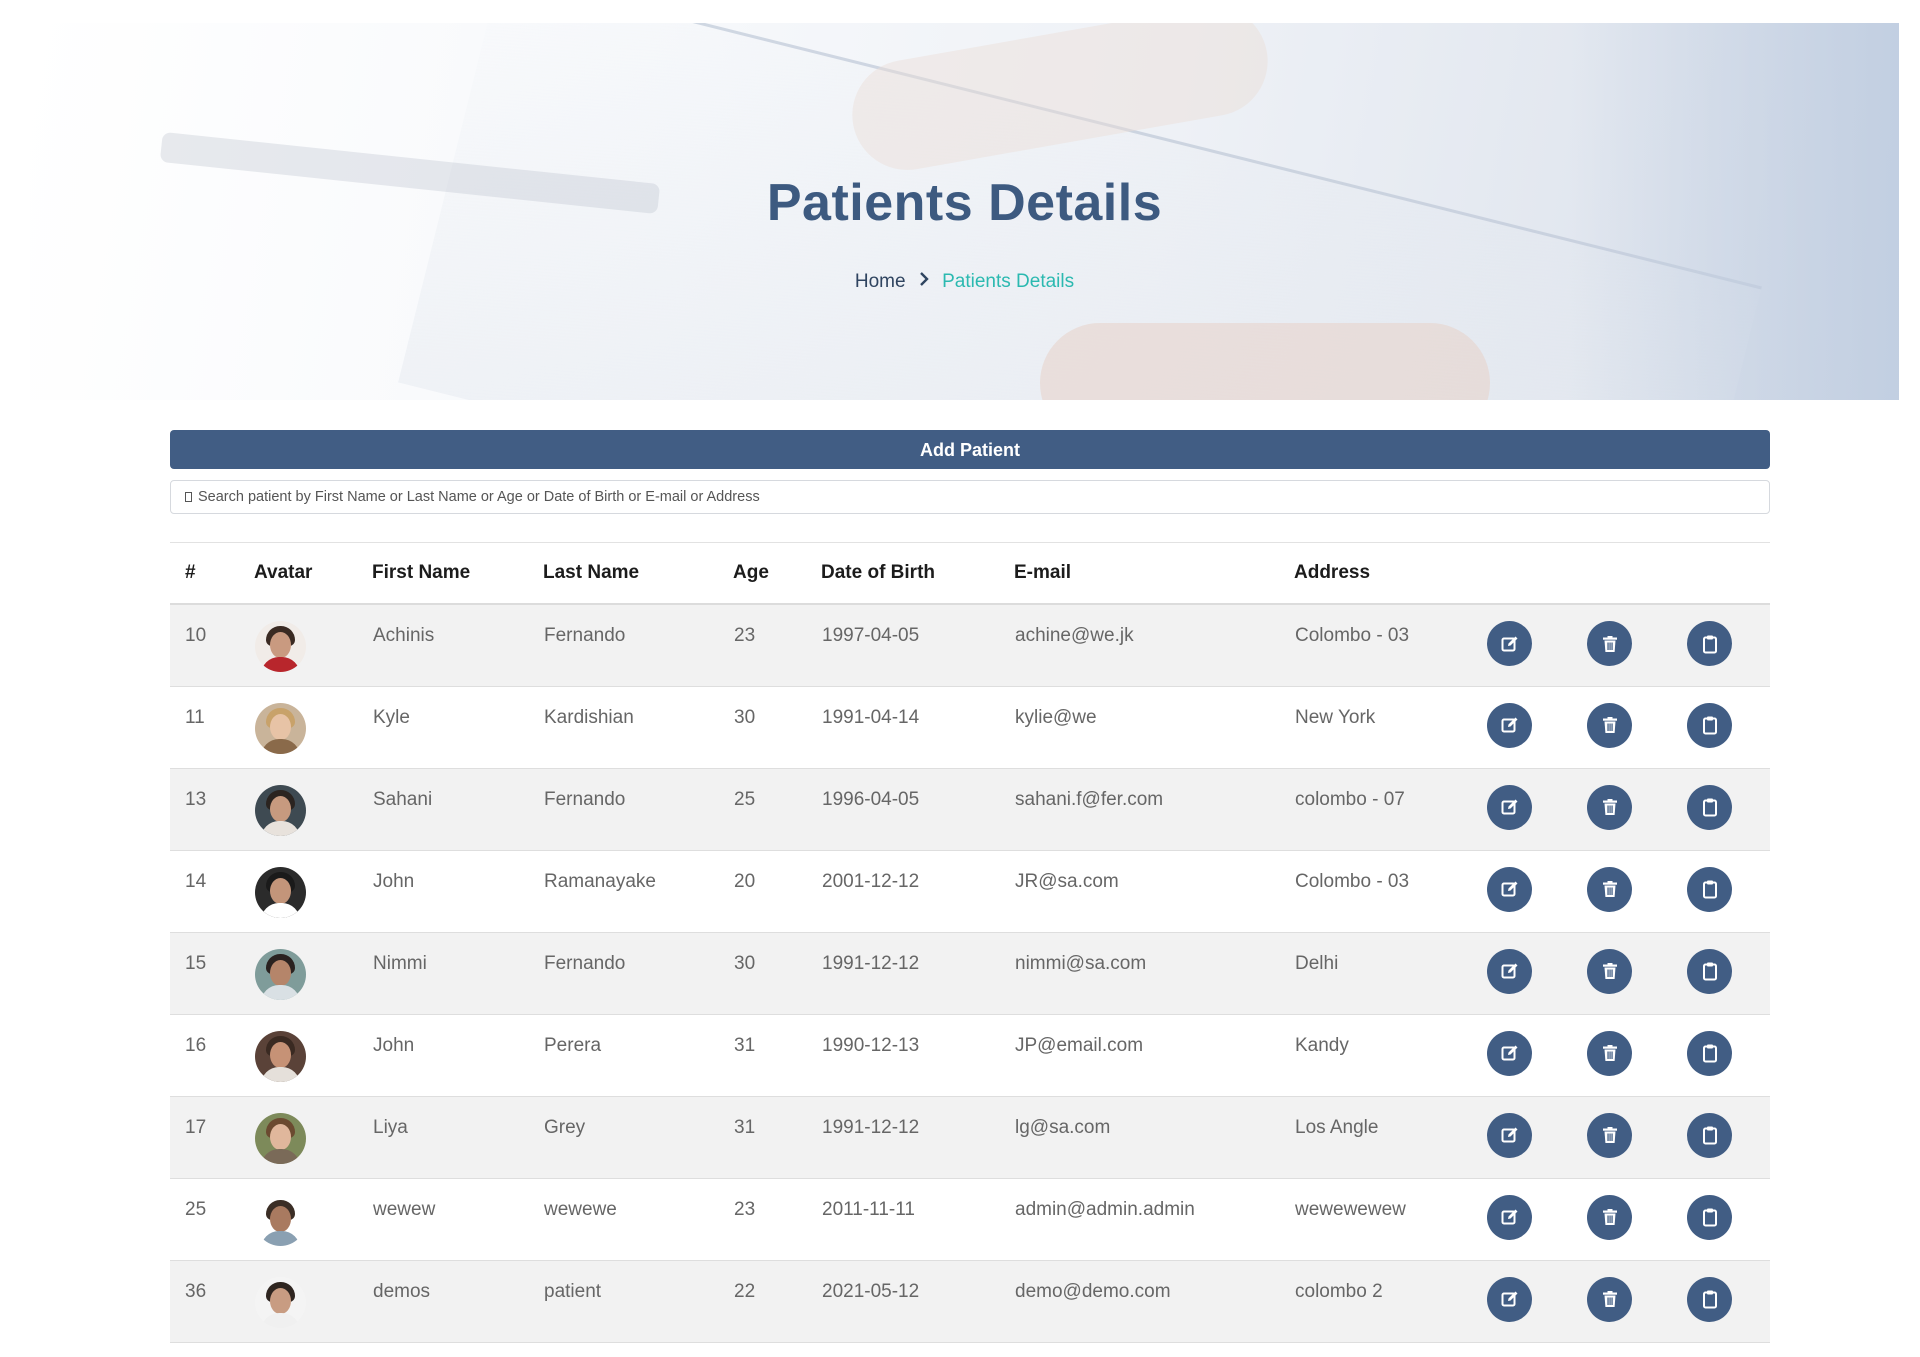 This screenshot has width=1920, height=1357. I want to click on cell-address: colombo - 07, so click(1390, 809).